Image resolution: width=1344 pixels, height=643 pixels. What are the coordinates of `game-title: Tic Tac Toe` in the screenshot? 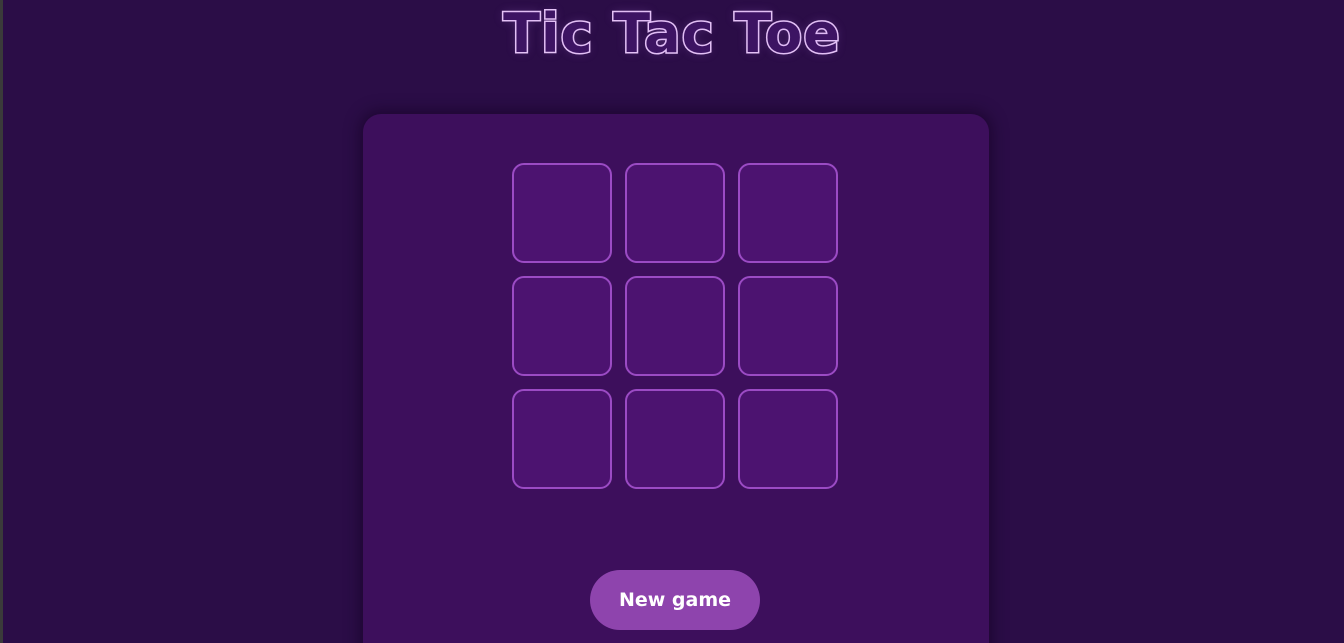 It's located at (672, 34).